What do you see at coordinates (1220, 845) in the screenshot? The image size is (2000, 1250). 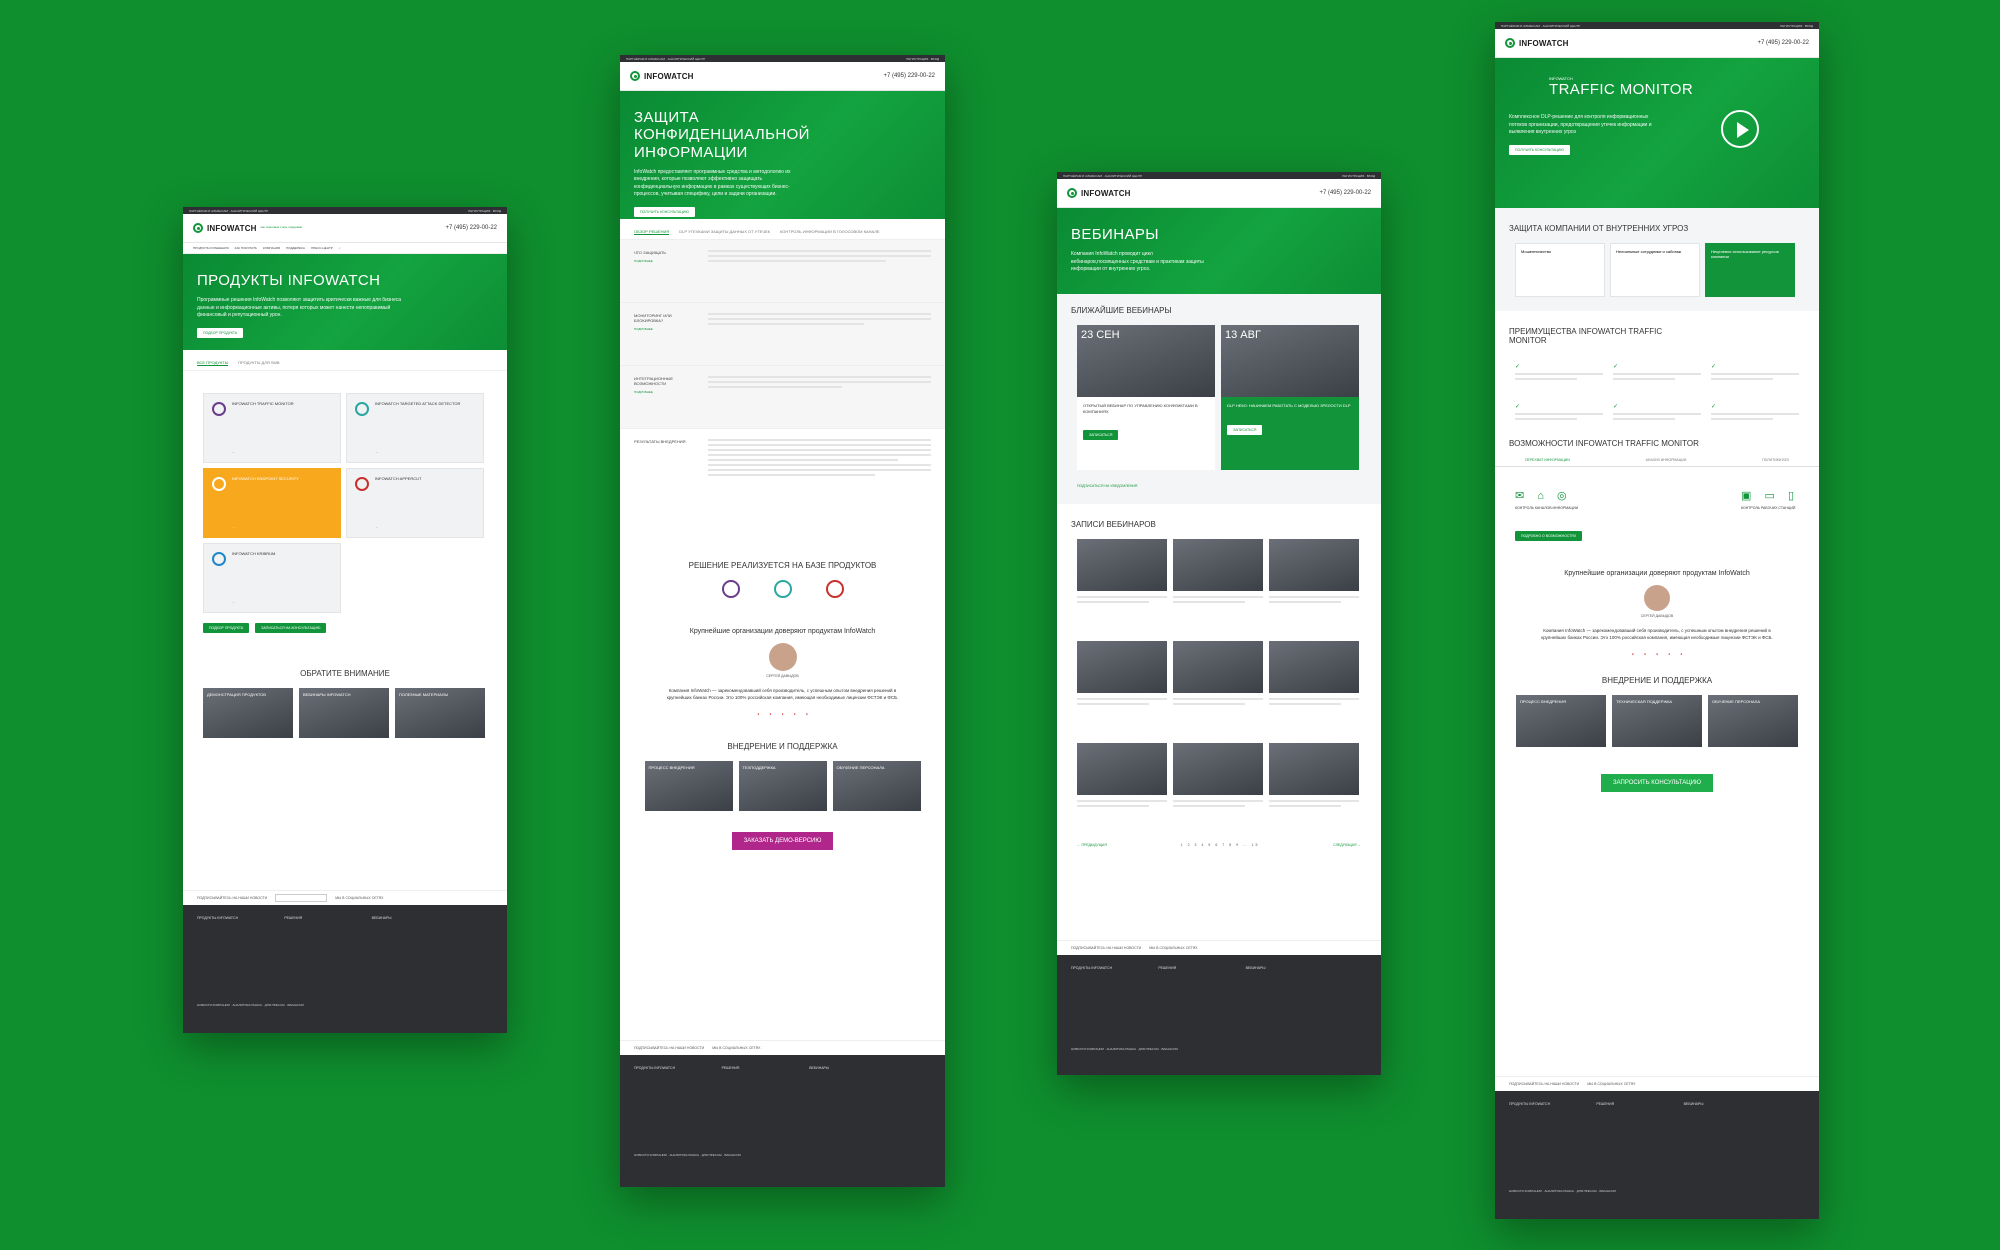 I see `page-numbers: 1 2 3 4 5 6 7 8 9 … 15` at bounding box center [1220, 845].